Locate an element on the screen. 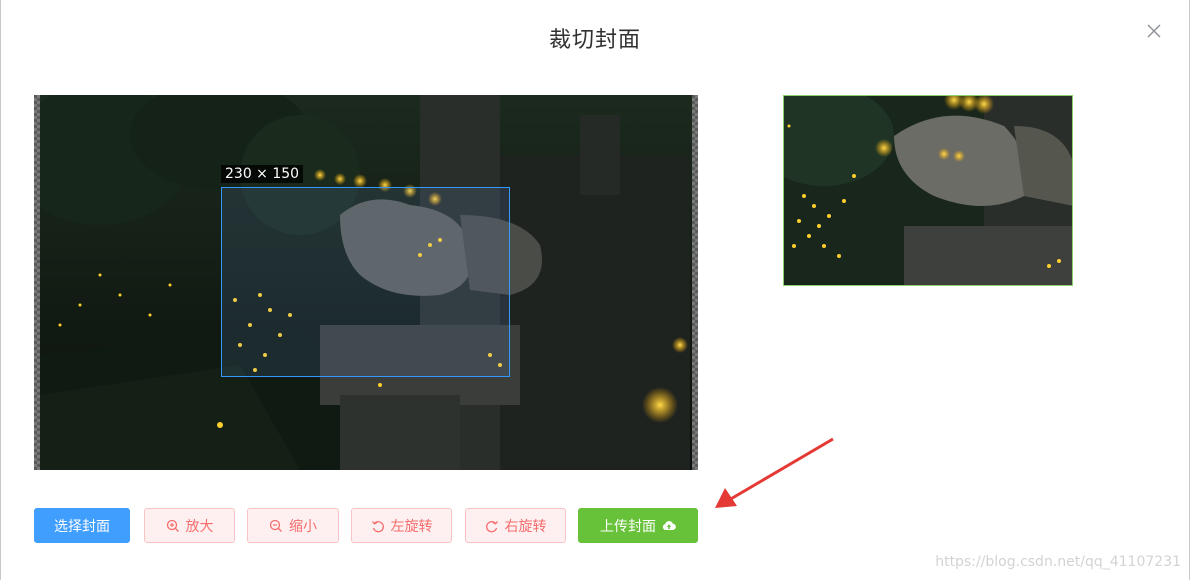  zoom-out-button: 缩小 is located at coordinates (293, 525).